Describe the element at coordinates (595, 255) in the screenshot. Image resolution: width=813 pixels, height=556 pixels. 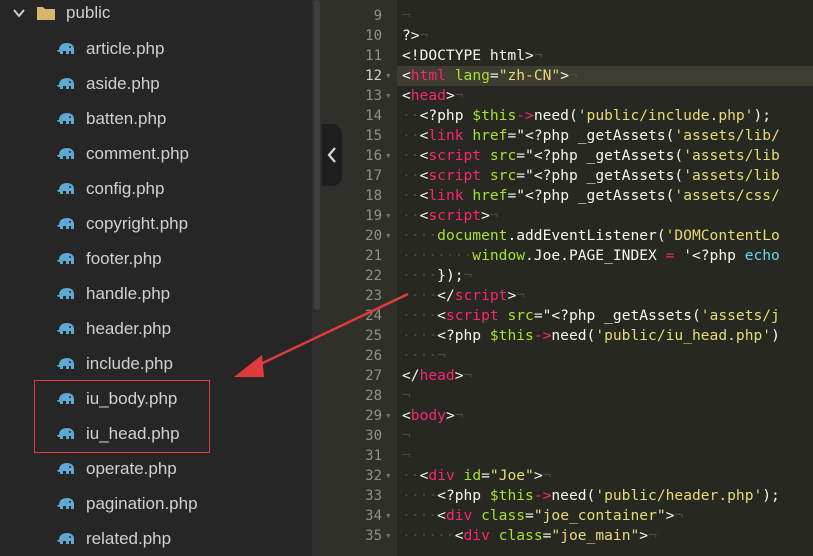
I see `code-token: .Joe.PAGE_INDEX` at that location.